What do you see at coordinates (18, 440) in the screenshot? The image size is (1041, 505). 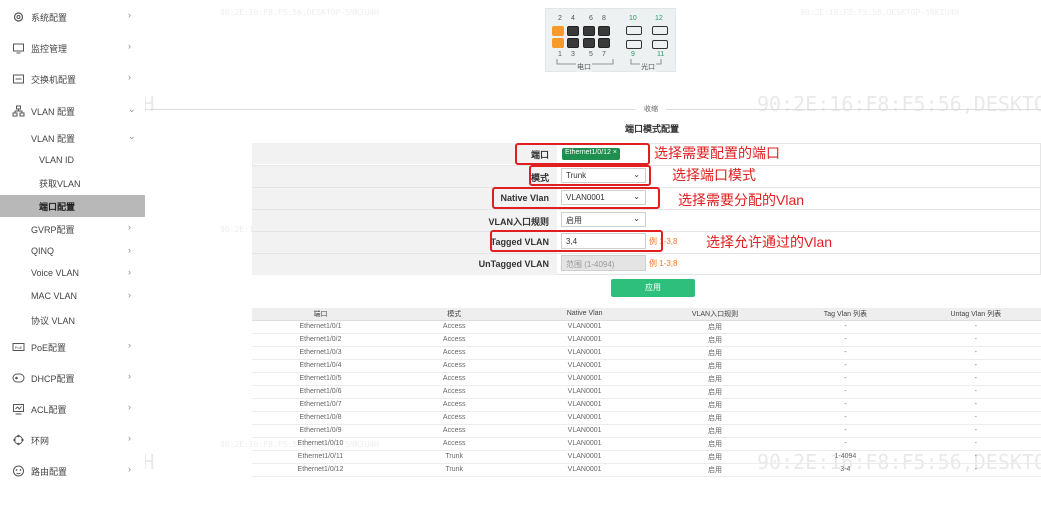 I see `ring-network-icon` at bounding box center [18, 440].